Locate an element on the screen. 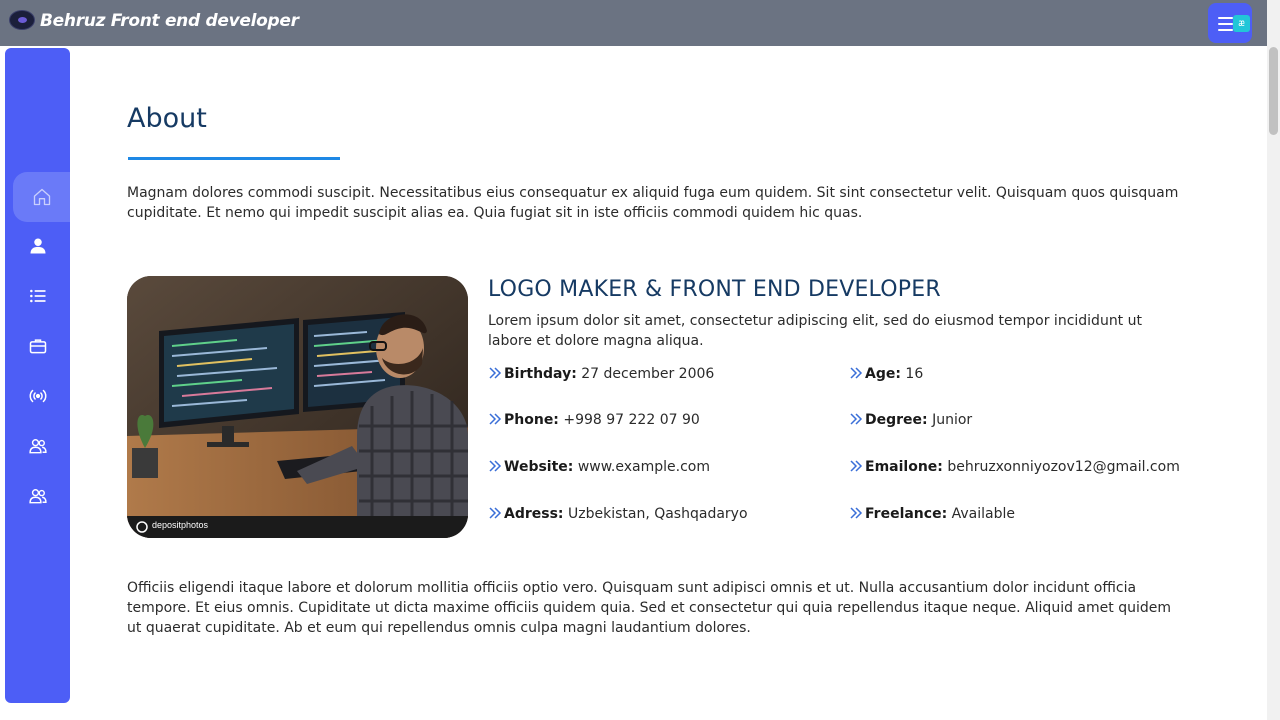 Image resolution: width=1280 pixels, height=720 pixels. detail-value: Junior is located at coordinates (952, 420).